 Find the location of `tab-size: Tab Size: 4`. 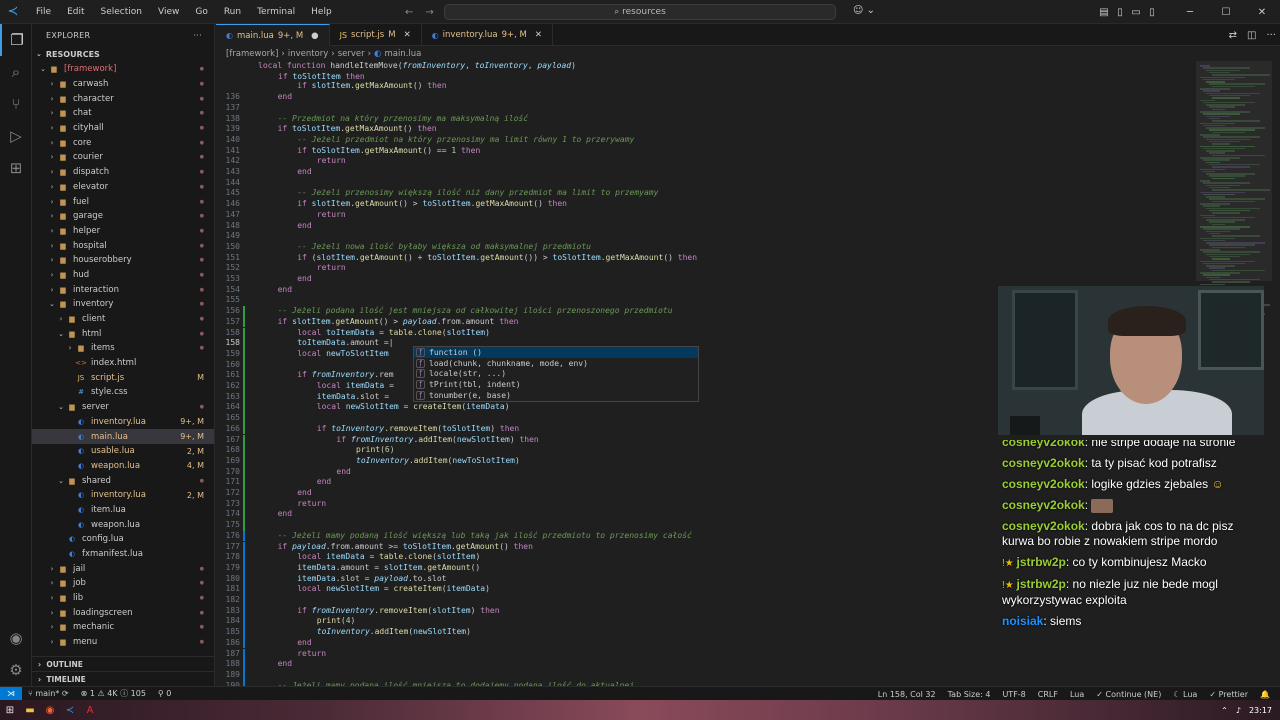

tab-size: Tab Size: 4 is located at coordinates (969, 694).